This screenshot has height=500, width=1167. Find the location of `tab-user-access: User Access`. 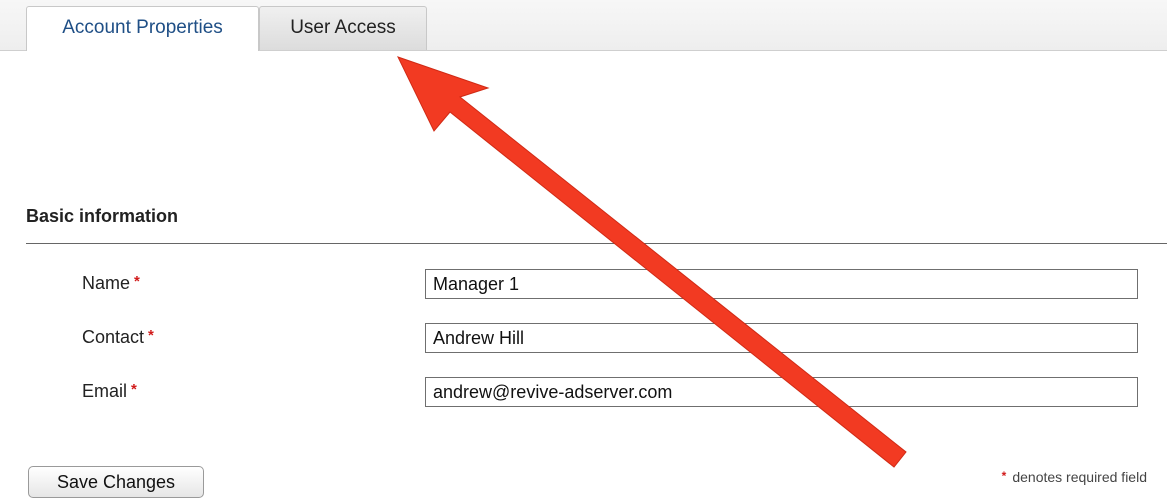

tab-user-access: User Access is located at coordinates (343, 28).